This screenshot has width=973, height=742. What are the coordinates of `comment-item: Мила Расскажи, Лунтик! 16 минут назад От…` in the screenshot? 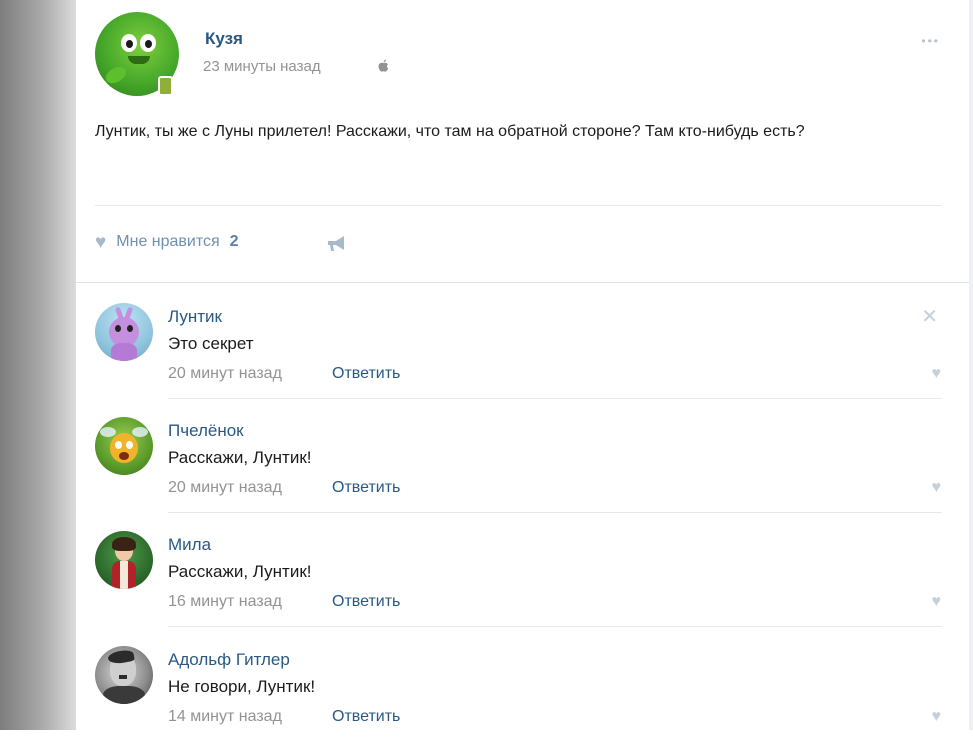 It's located at (522, 570).